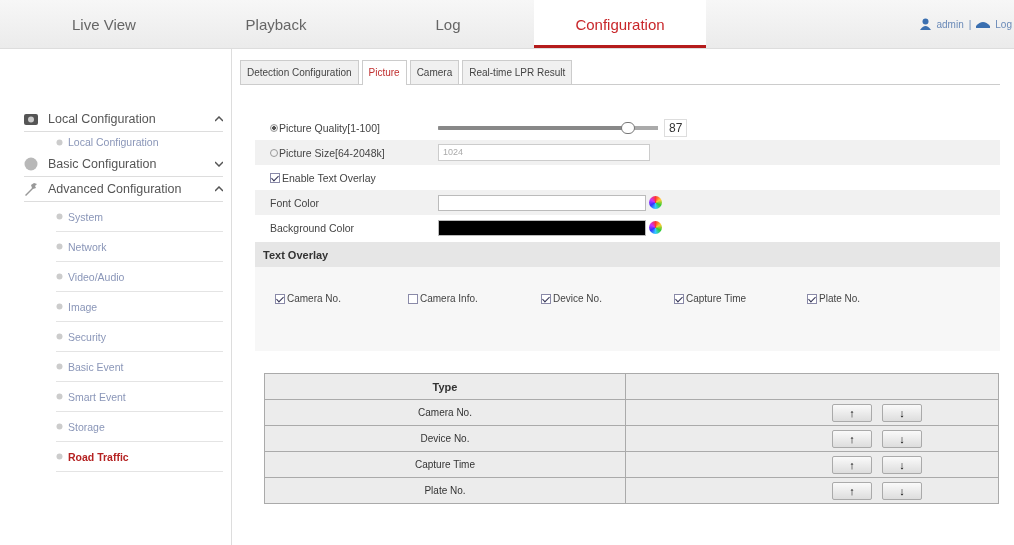 This screenshot has width=1014, height=545. What do you see at coordinates (314, 298) in the screenshot?
I see `checkbox-label: Camera No.` at bounding box center [314, 298].